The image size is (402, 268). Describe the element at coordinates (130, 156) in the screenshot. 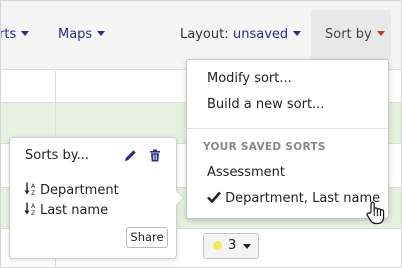

I see `pencil-icon` at that location.